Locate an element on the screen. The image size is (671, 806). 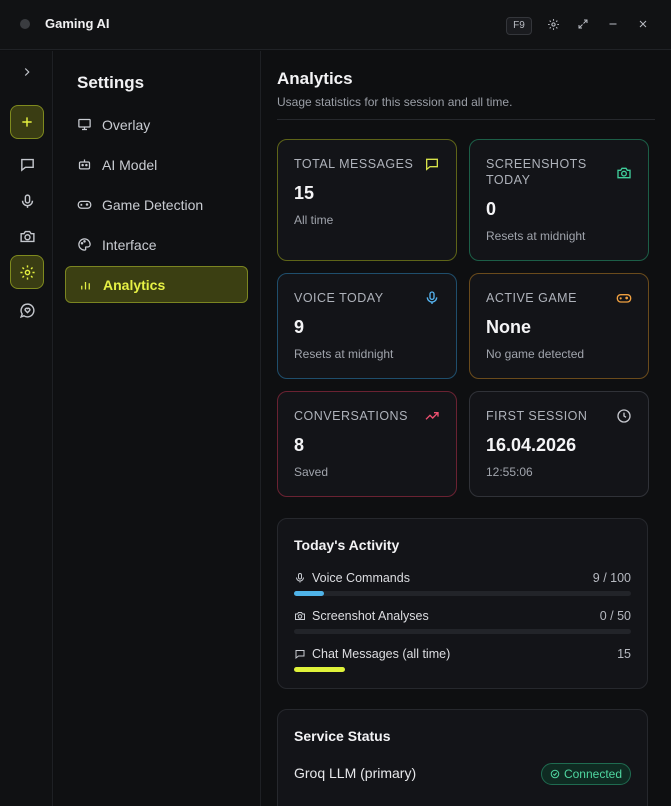
stat-card-voice-today: VOICE TODAY 9 Resets at midnight is located at coordinates (367, 326).